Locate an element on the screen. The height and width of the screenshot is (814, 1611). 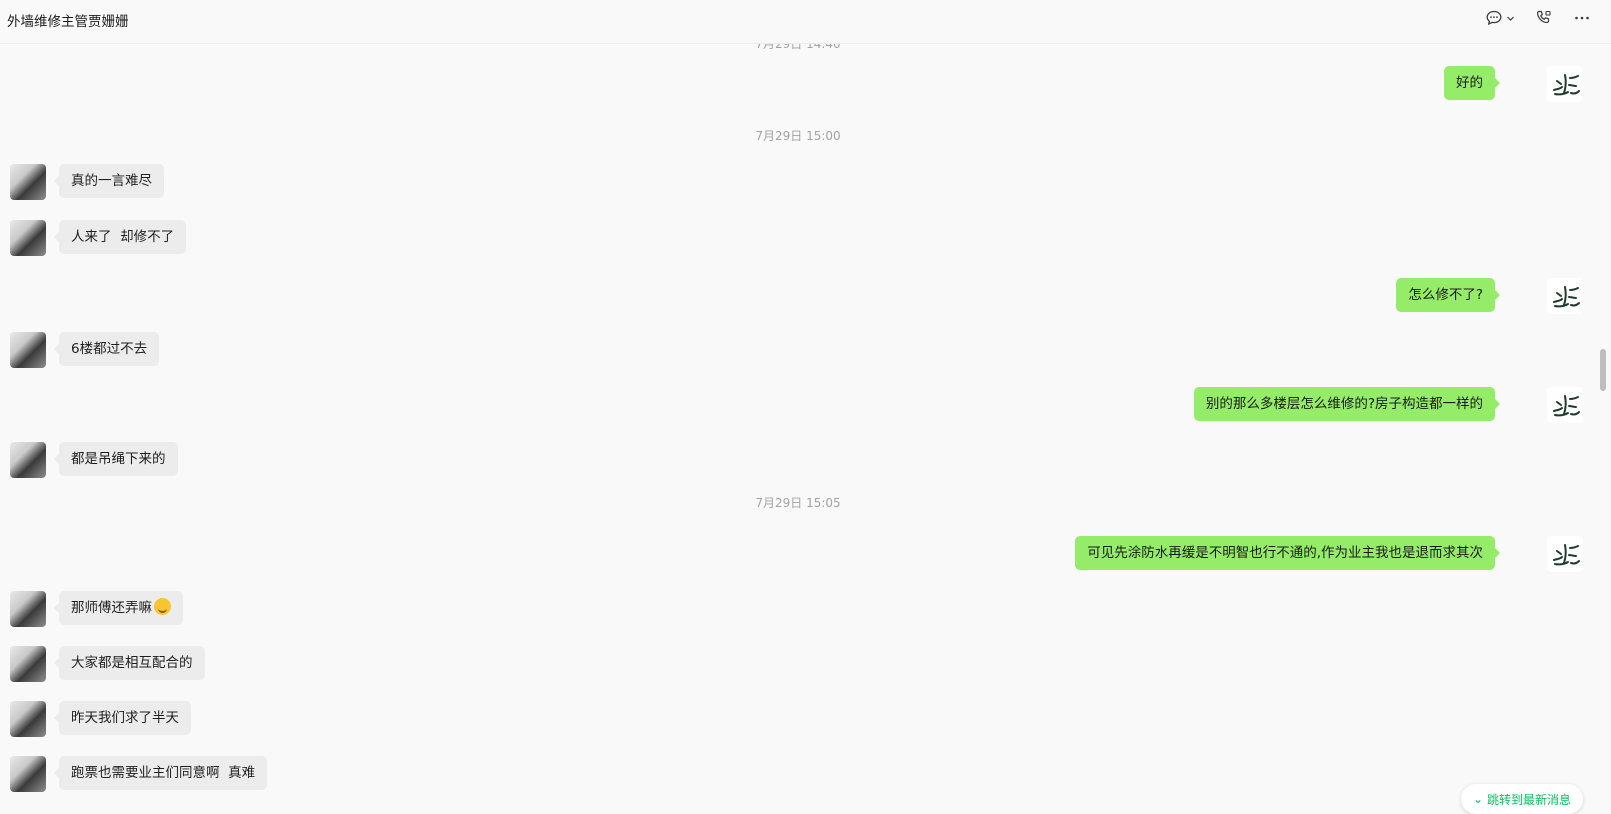
message-bubble-other: 真的一言难尽 is located at coordinates (109, 181).